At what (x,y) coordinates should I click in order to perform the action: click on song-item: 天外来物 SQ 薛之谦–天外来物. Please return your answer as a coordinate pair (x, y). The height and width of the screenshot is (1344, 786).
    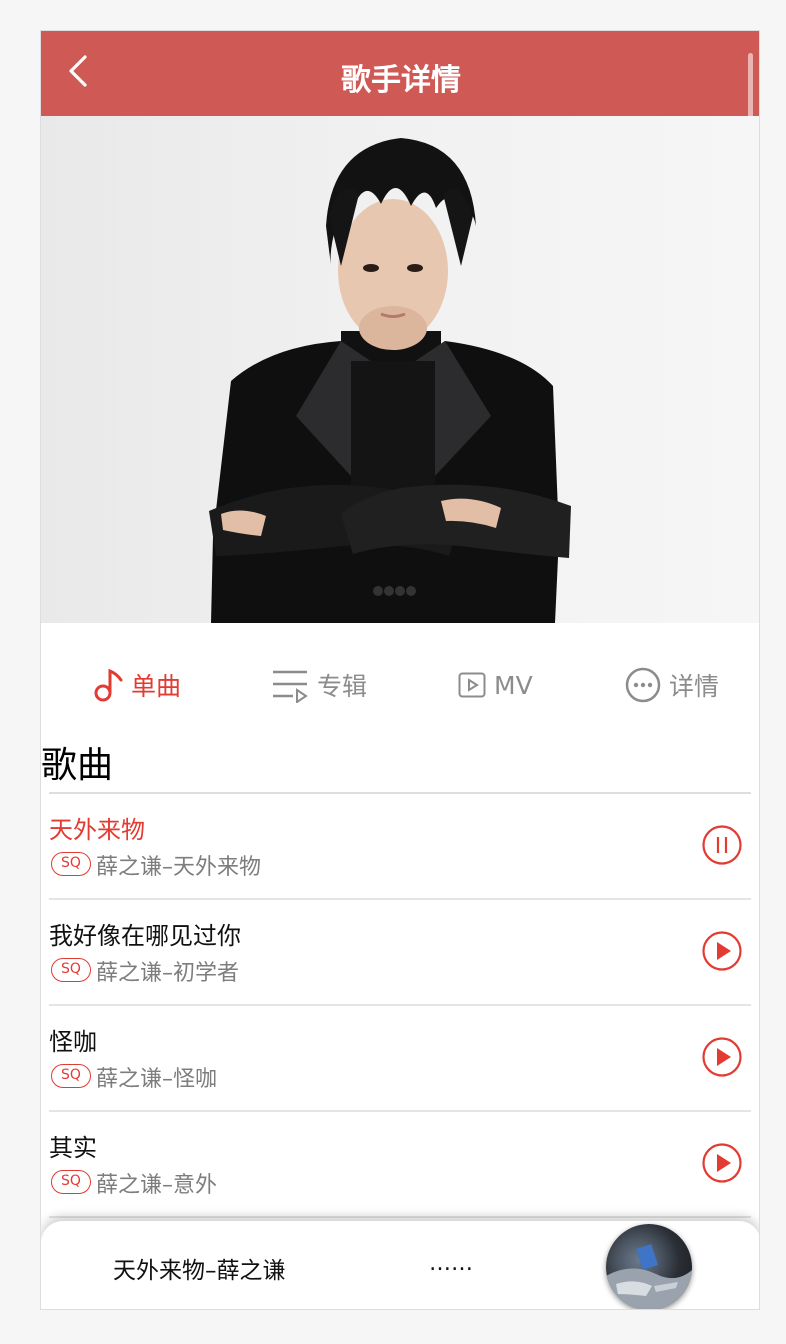
    Looking at the image, I should click on (400, 847).